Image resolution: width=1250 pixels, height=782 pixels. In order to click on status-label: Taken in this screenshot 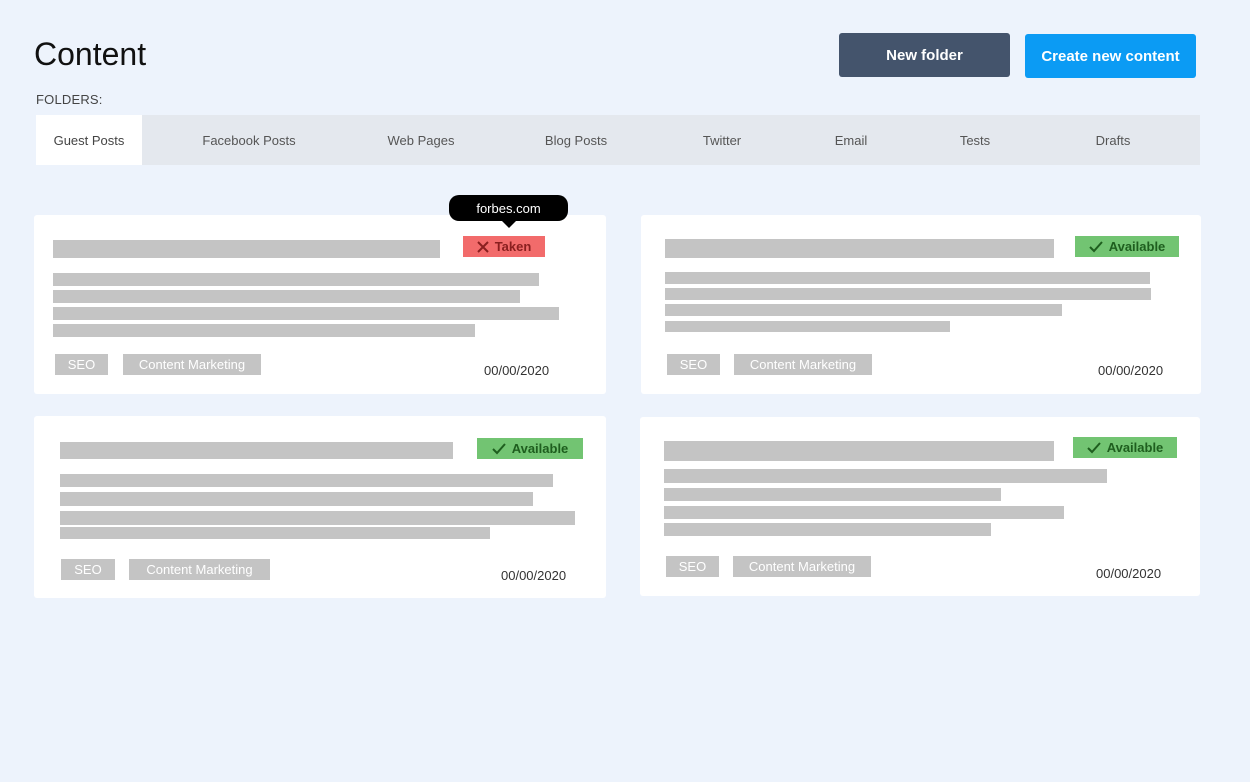, I will do `click(513, 246)`.